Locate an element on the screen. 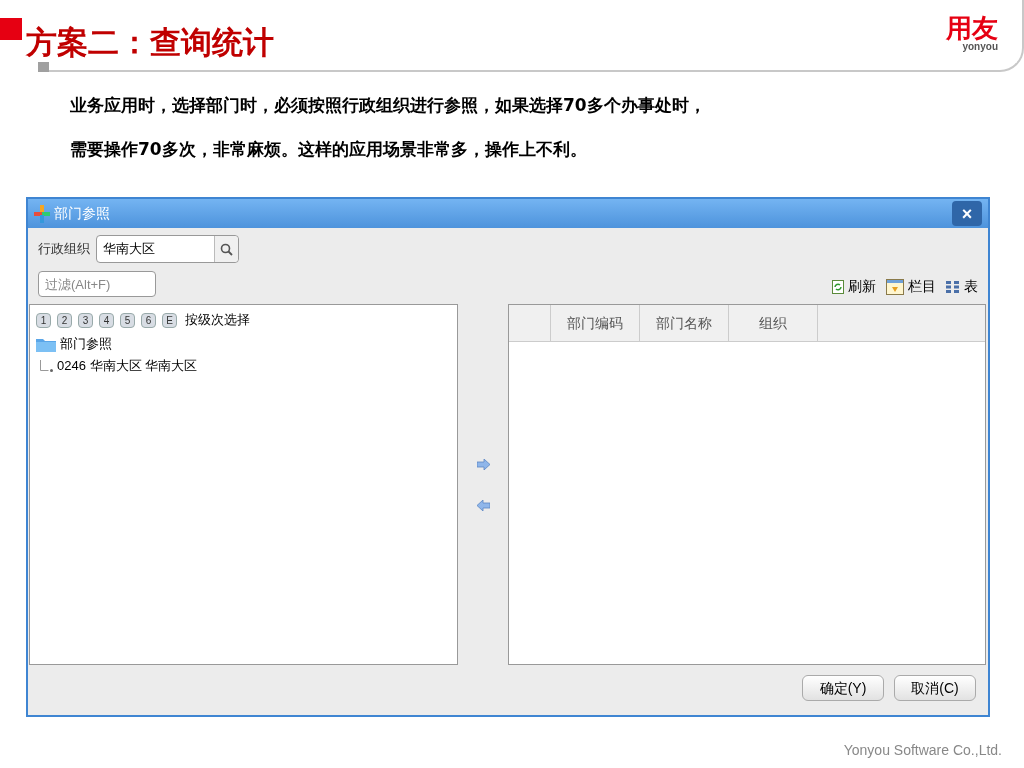  corner-mark is located at coordinates (11, 29).